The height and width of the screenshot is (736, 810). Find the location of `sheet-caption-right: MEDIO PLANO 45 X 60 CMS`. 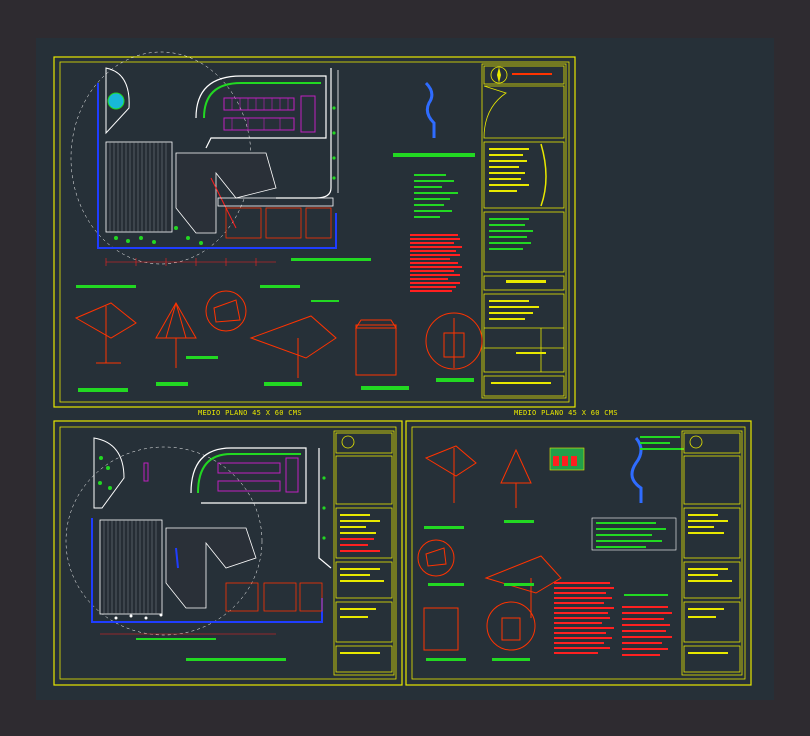

sheet-caption-right: MEDIO PLANO 45 X 60 CMS is located at coordinates (566, 413).